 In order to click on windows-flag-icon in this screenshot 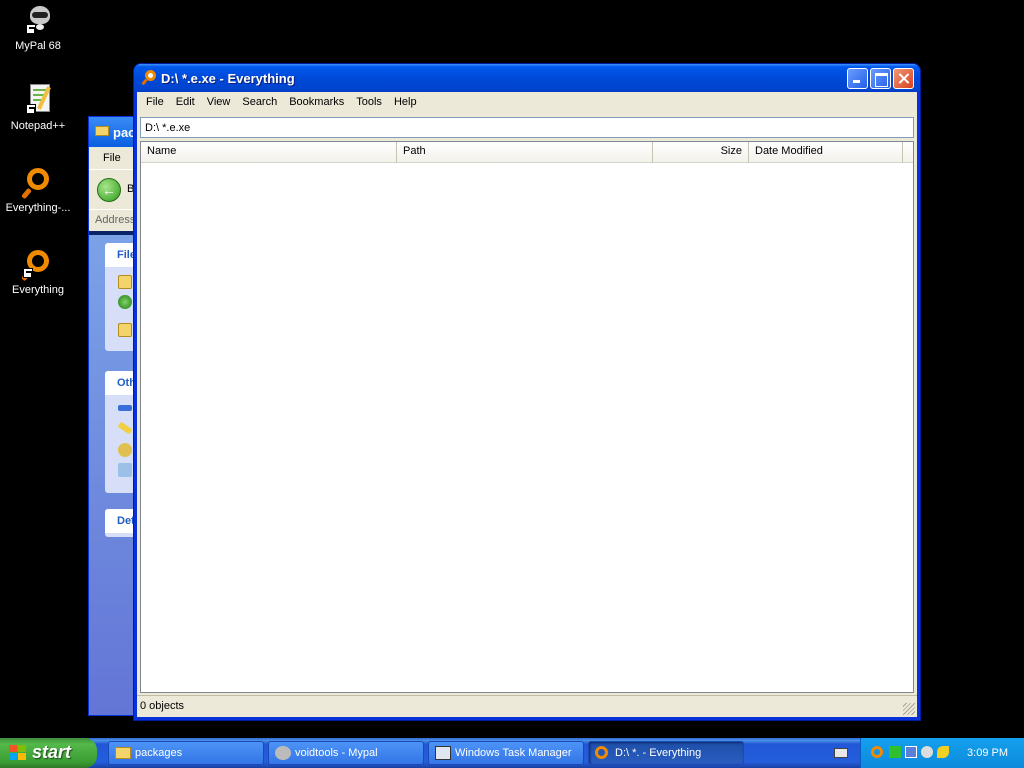, I will do `click(18, 753)`.